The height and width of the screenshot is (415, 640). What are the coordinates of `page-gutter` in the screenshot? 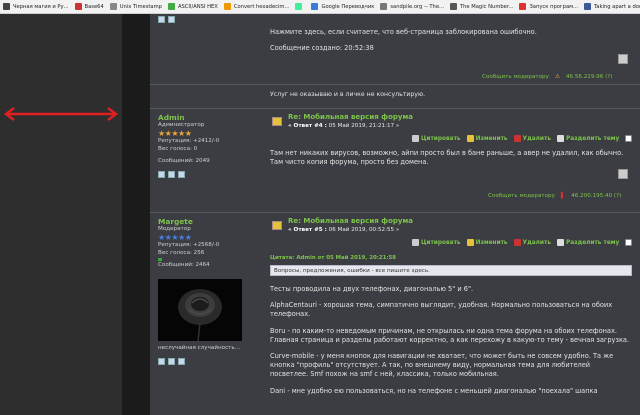 It's located at (136, 214).